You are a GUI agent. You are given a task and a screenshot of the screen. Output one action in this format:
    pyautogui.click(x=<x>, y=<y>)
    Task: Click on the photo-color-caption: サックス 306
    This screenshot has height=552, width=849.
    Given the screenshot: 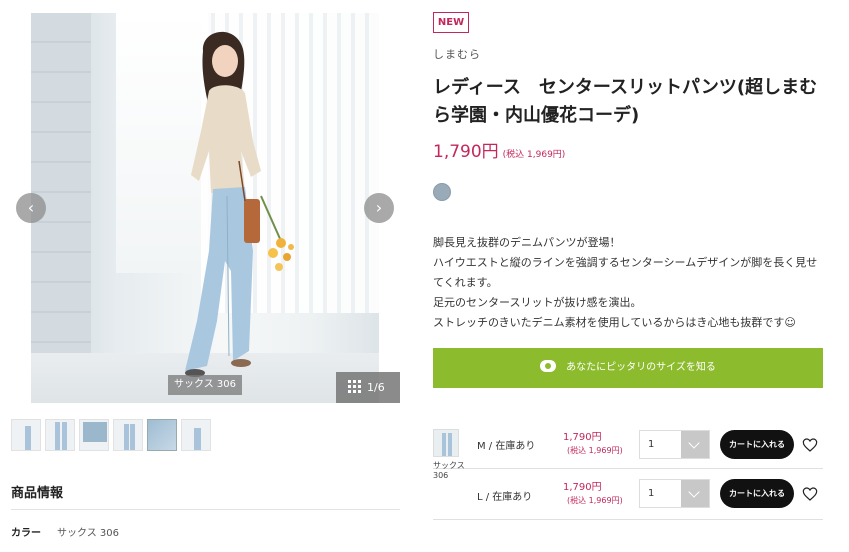 What is the action you would take?
    pyautogui.click(x=205, y=385)
    